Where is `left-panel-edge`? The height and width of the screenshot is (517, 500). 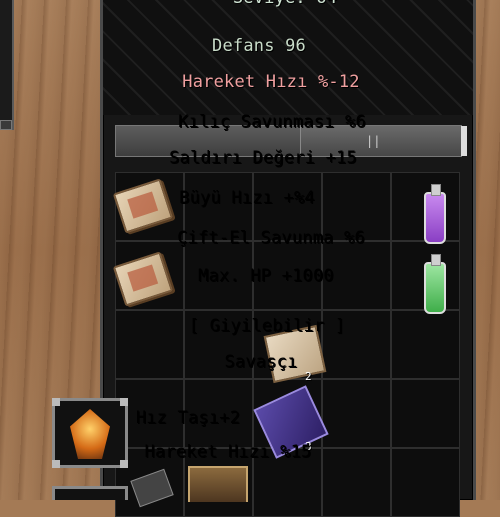 left-panel-edge is located at coordinates (7, 65).